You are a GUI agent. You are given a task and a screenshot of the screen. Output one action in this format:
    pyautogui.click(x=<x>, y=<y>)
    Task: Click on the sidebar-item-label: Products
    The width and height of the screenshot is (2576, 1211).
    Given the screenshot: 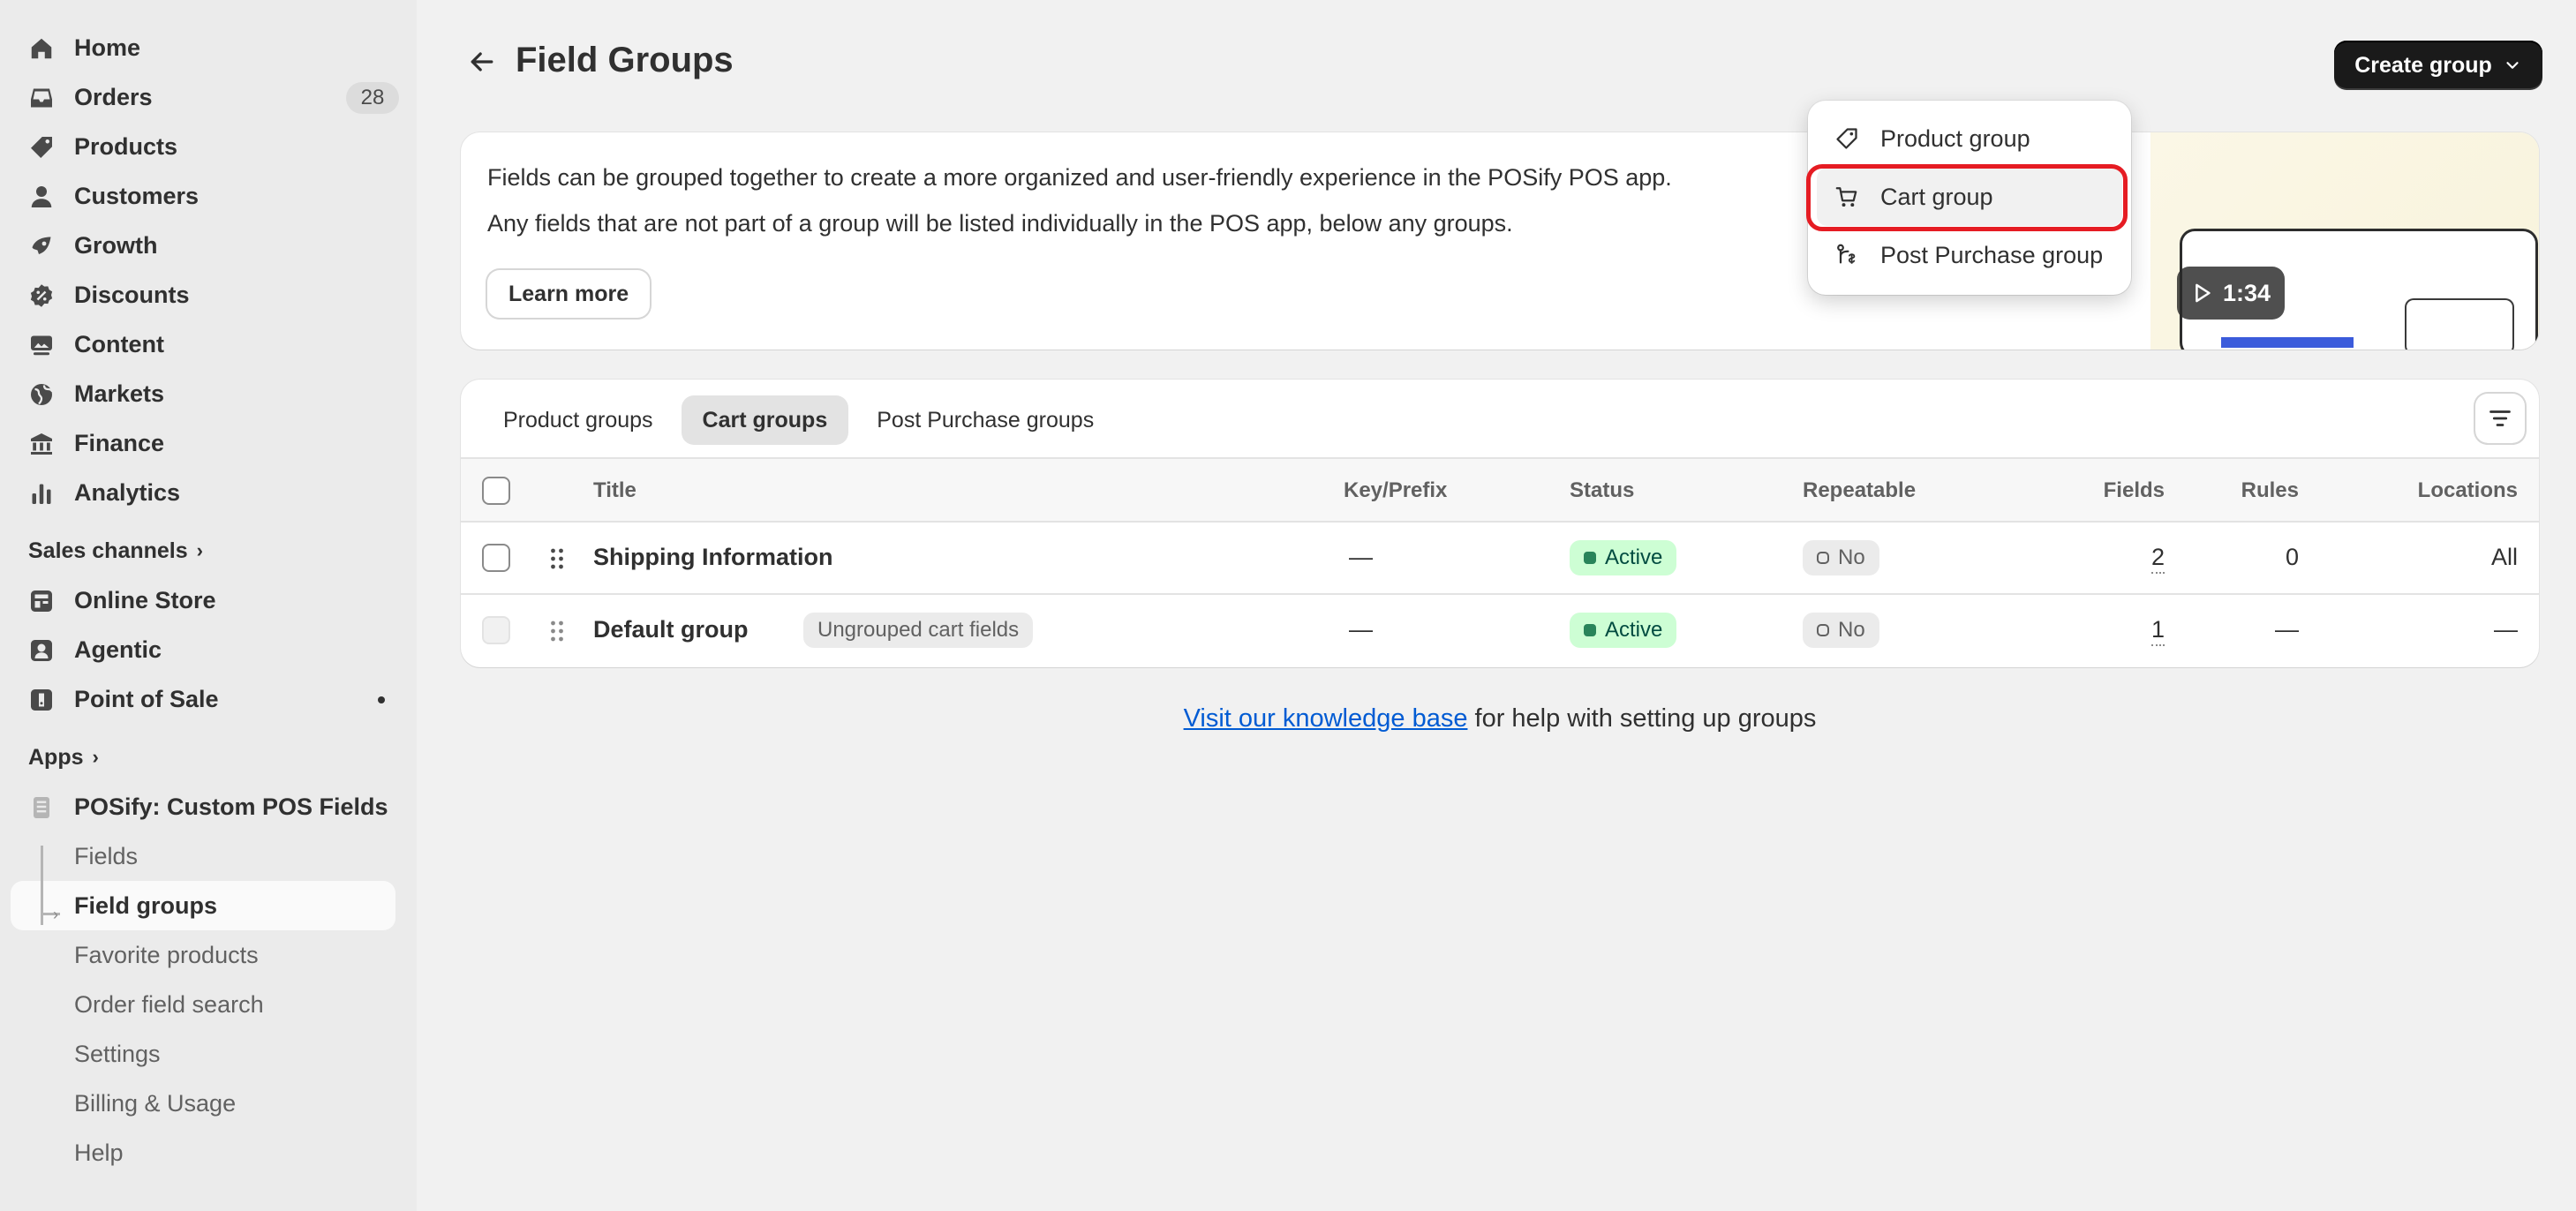 What is the action you would take?
    pyautogui.click(x=126, y=146)
    